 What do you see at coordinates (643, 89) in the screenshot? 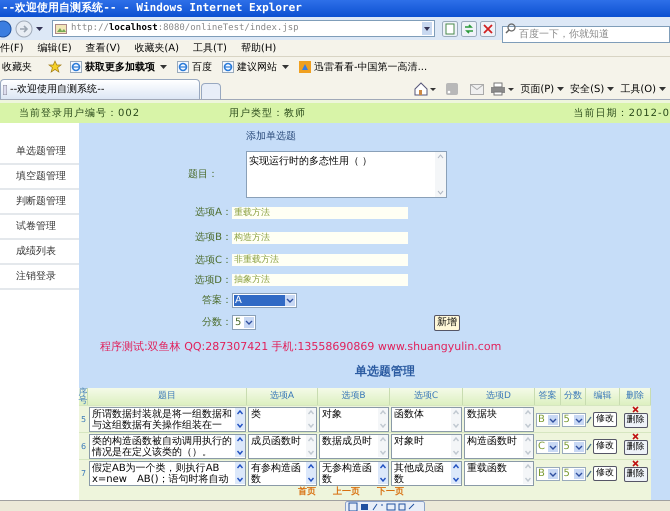
I see `command-button: 工具(O)` at bounding box center [643, 89].